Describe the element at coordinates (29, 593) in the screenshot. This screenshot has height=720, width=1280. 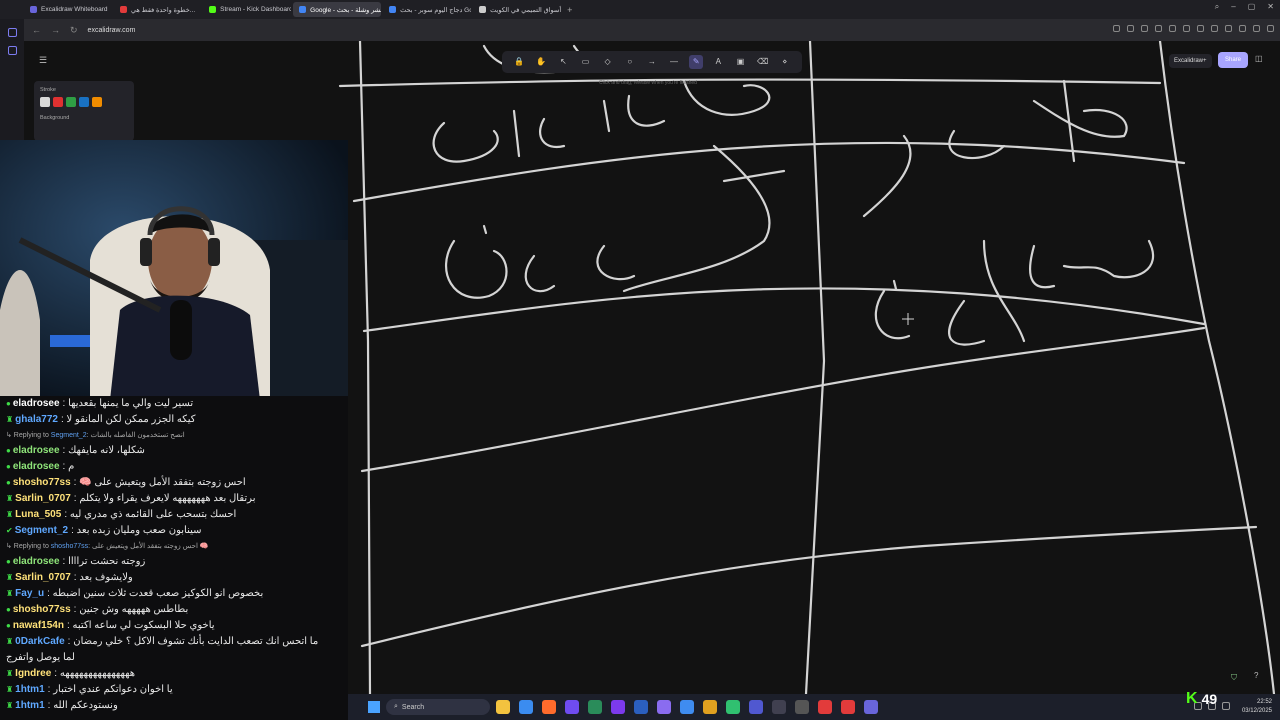
I see `chat-username: Fay_u` at that location.